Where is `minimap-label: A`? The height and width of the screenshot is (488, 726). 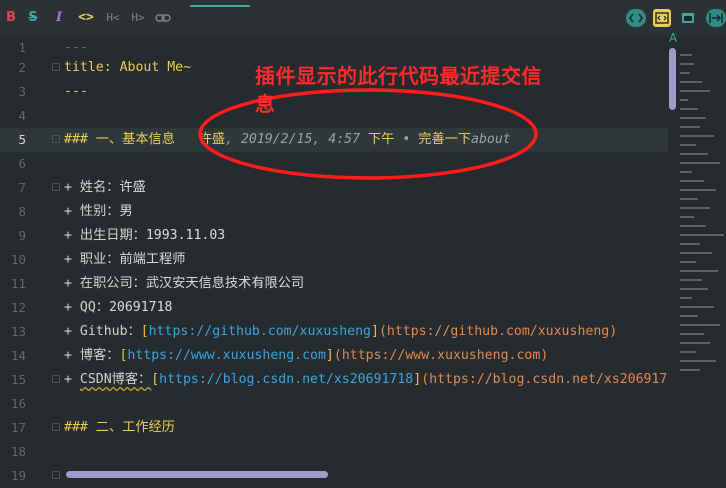 minimap-label: A is located at coordinates (673, 38).